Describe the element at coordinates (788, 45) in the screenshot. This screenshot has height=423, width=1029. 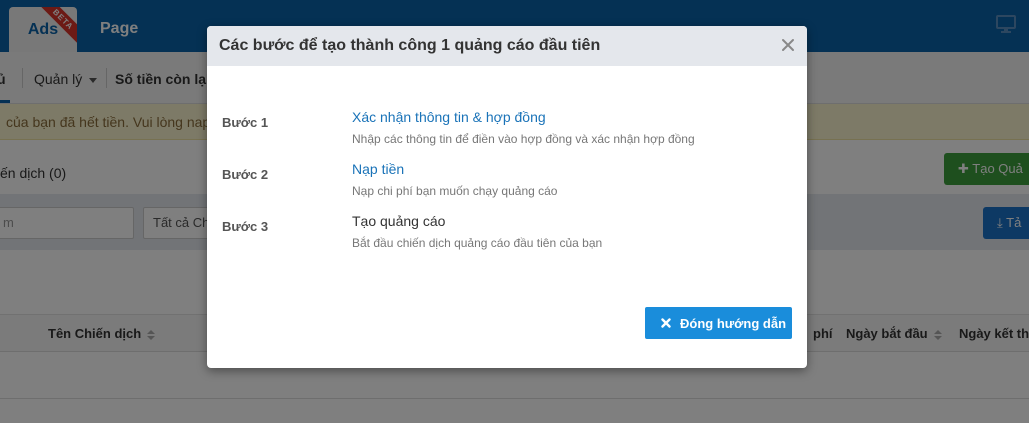
I see `close-icon` at that location.